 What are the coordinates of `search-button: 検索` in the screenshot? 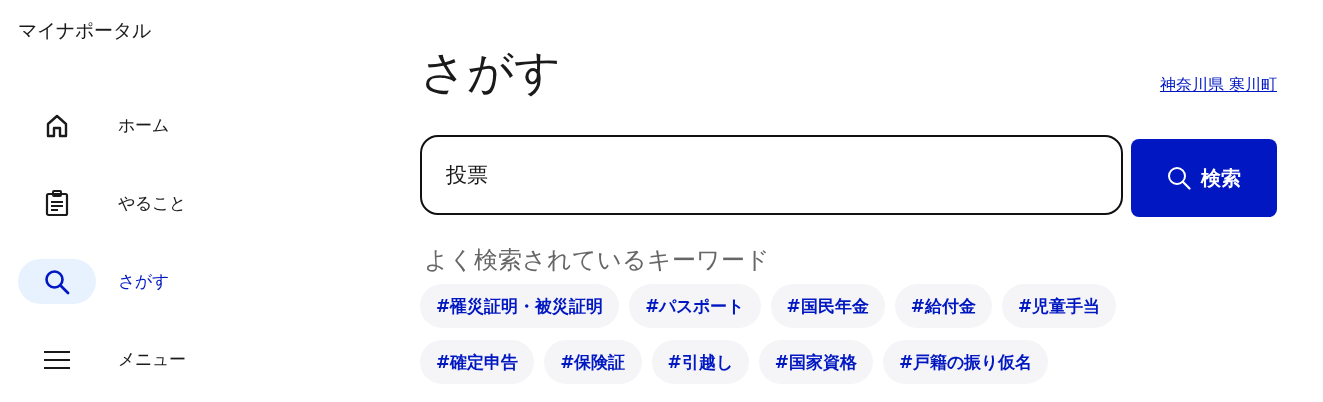 It's located at (1204, 178).